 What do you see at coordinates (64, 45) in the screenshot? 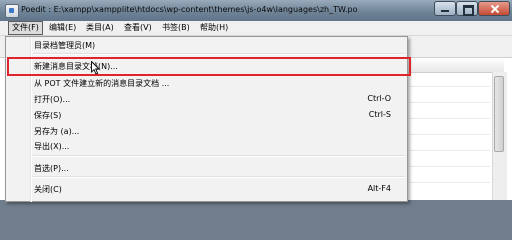
I see `menu-item-catalog-manager: 目录档管理员(M)` at bounding box center [64, 45].